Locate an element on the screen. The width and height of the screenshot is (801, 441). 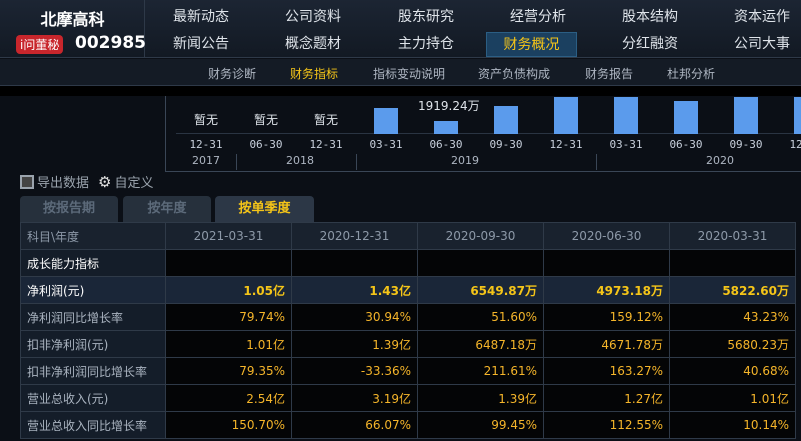
section-label: 成长能力指标 is located at coordinates (93, 263).